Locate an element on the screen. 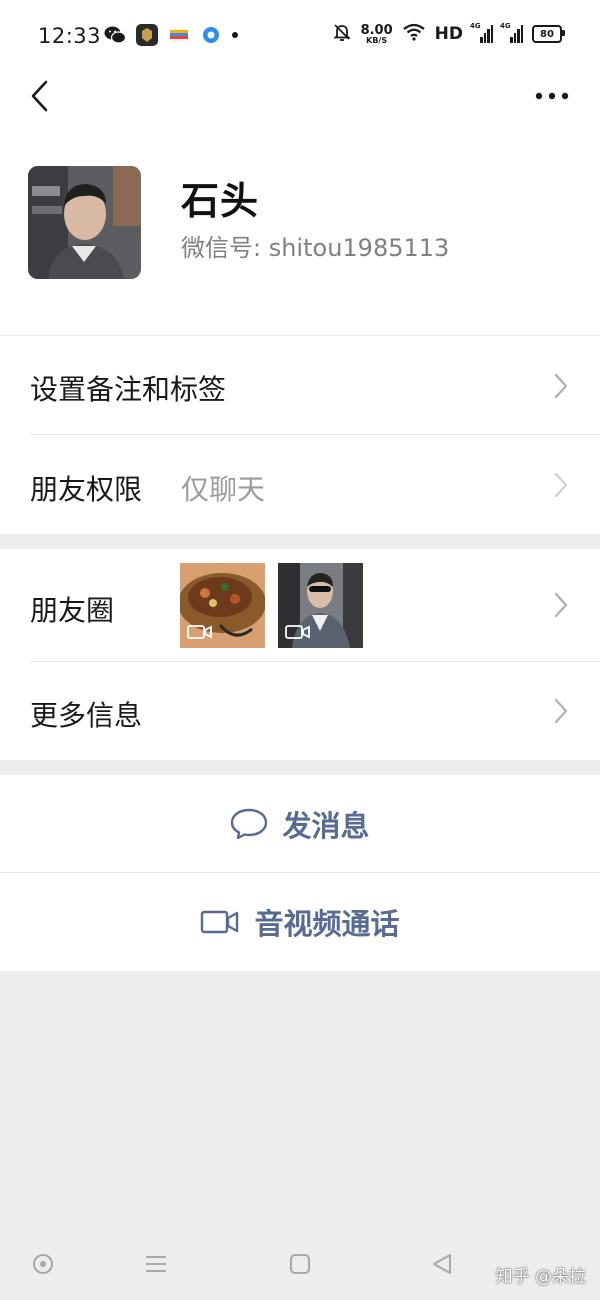  more-dots-icon is located at coordinates (552, 96).